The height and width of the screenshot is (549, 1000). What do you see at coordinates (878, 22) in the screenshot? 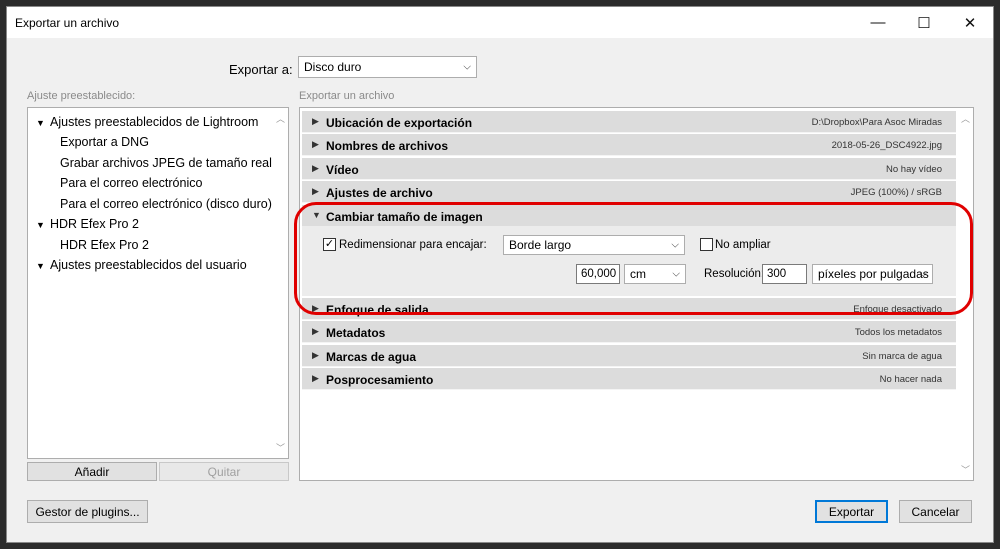
I see `minimize-button: —` at bounding box center [878, 22].